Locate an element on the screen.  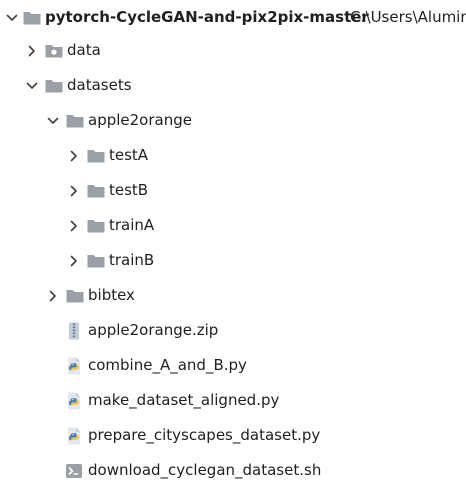
tree-label-apple2orange: apple2orange is located at coordinates (140, 120).